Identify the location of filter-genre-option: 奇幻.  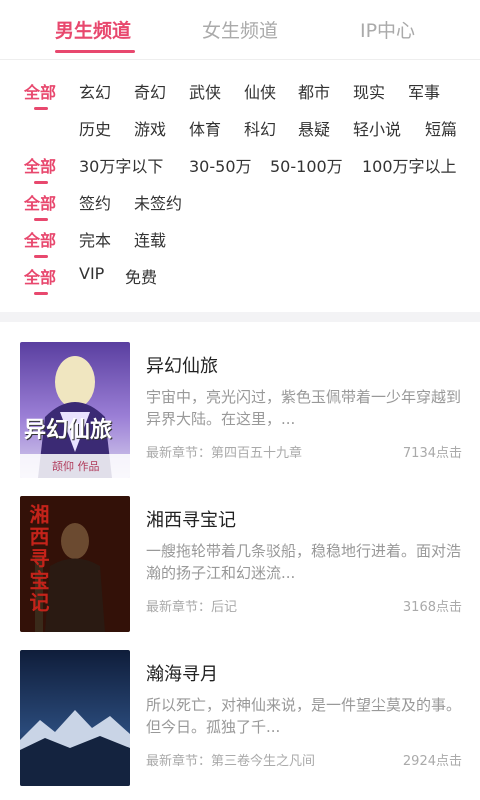
(150, 91).